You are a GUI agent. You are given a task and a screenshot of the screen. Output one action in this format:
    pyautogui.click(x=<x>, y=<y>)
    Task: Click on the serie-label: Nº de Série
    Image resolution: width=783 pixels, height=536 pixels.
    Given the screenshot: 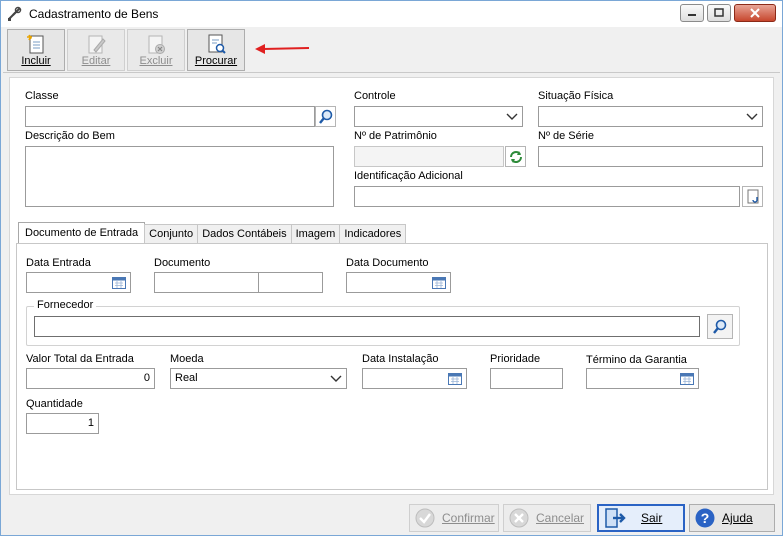 What is the action you would take?
    pyautogui.click(x=566, y=136)
    